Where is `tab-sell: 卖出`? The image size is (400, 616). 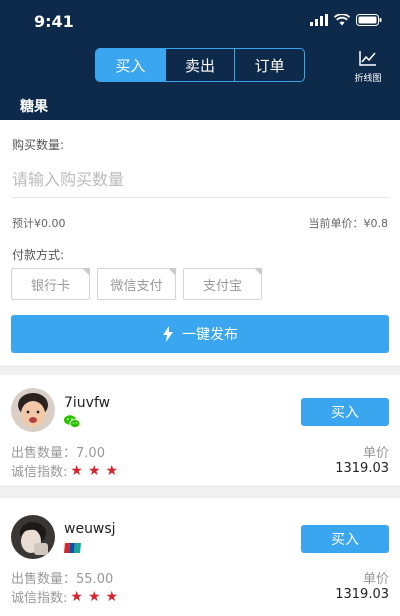
tab-sell: 卖出 is located at coordinates (199, 65).